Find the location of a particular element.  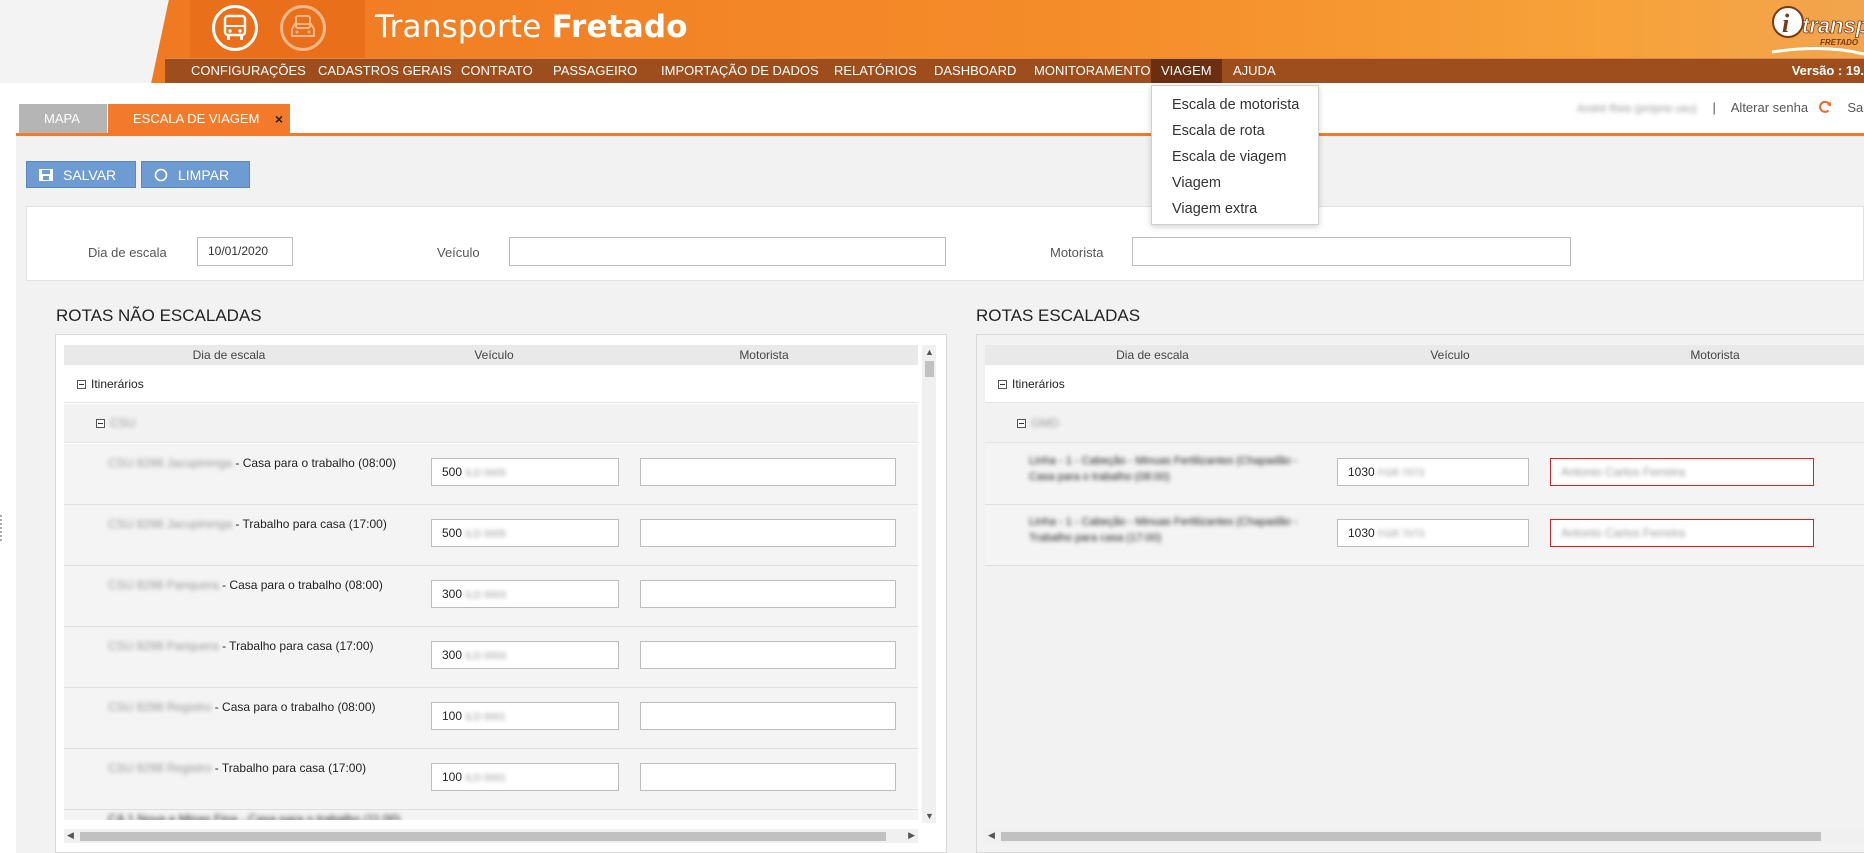

right-col-vehicle: Veículo is located at coordinates (1450, 355).